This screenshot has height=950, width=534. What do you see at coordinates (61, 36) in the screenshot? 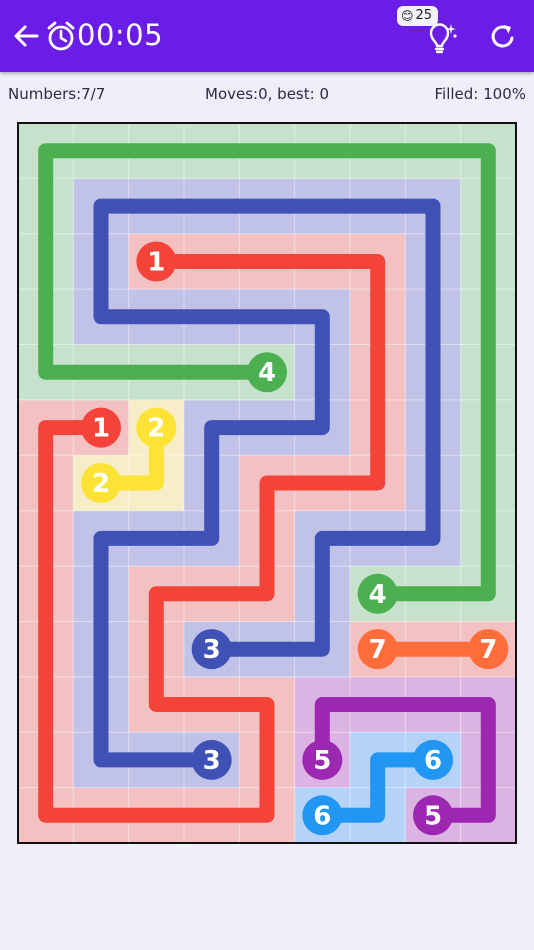
I see `alarm-clock-icon` at bounding box center [61, 36].